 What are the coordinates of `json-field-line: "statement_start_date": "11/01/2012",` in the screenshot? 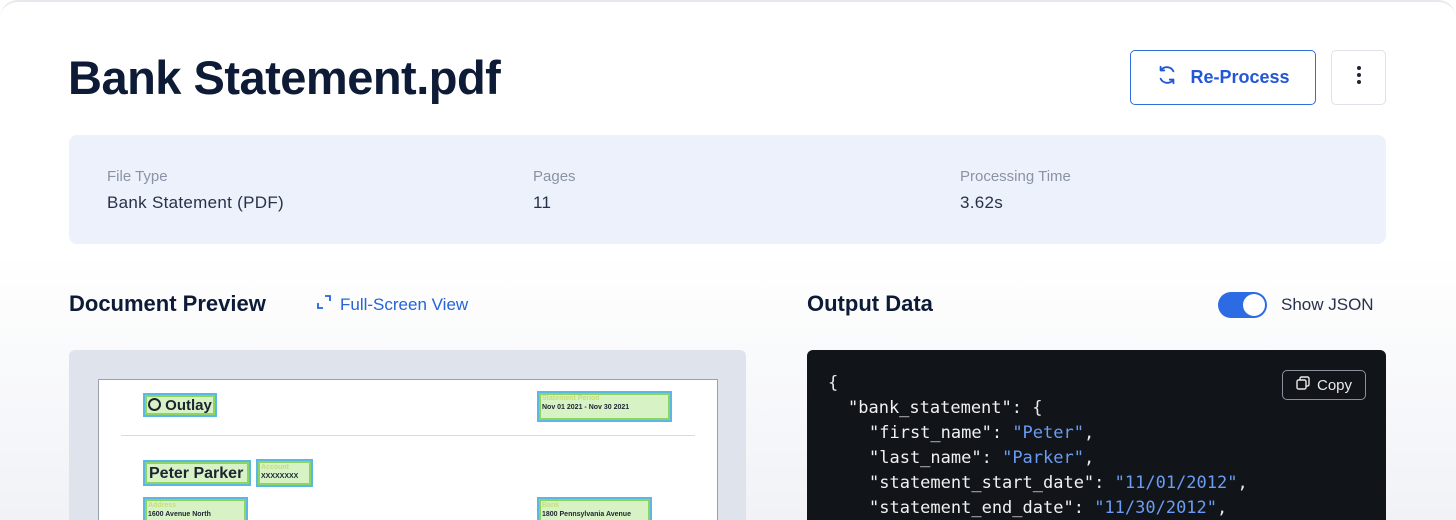 It's located at (1058, 483).